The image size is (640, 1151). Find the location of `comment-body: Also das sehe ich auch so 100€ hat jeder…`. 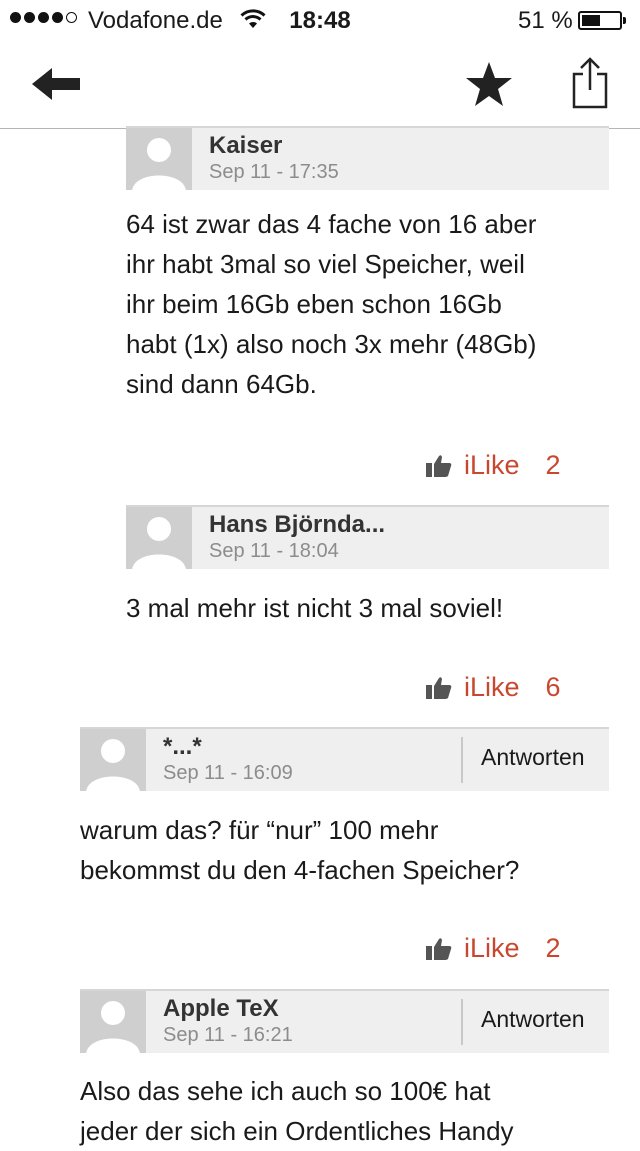

comment-body: Also das sehe ich auch so 100€ hat jeder… is located at coordinates (297, 1111).